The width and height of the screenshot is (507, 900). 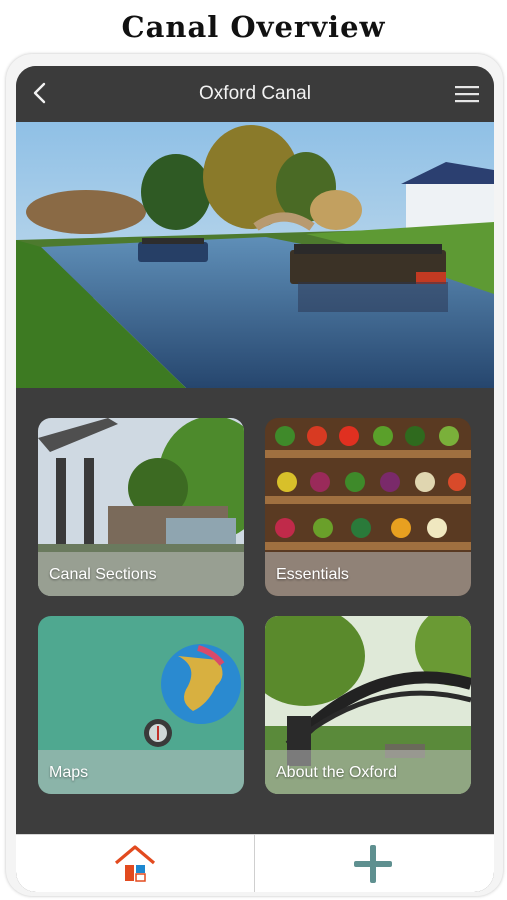 I want to click on tile-maps: Maps, so click(x=141, y=705).